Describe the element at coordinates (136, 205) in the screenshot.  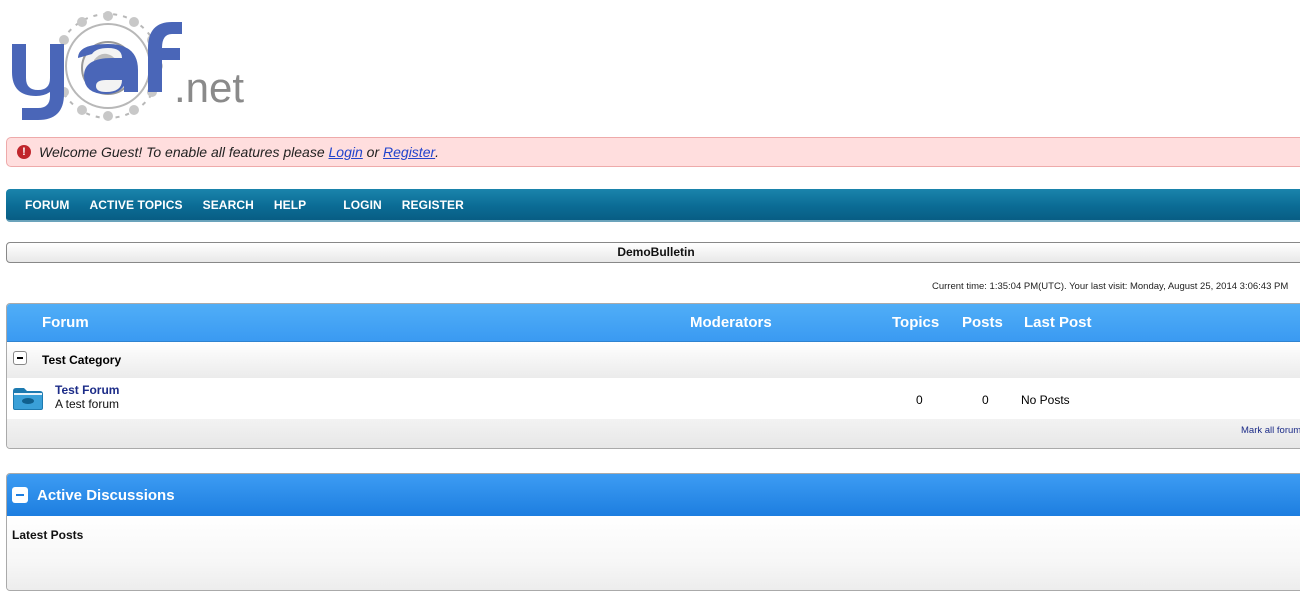
I see `nav-active-topics: ACTIVE TOPICS` at that location.